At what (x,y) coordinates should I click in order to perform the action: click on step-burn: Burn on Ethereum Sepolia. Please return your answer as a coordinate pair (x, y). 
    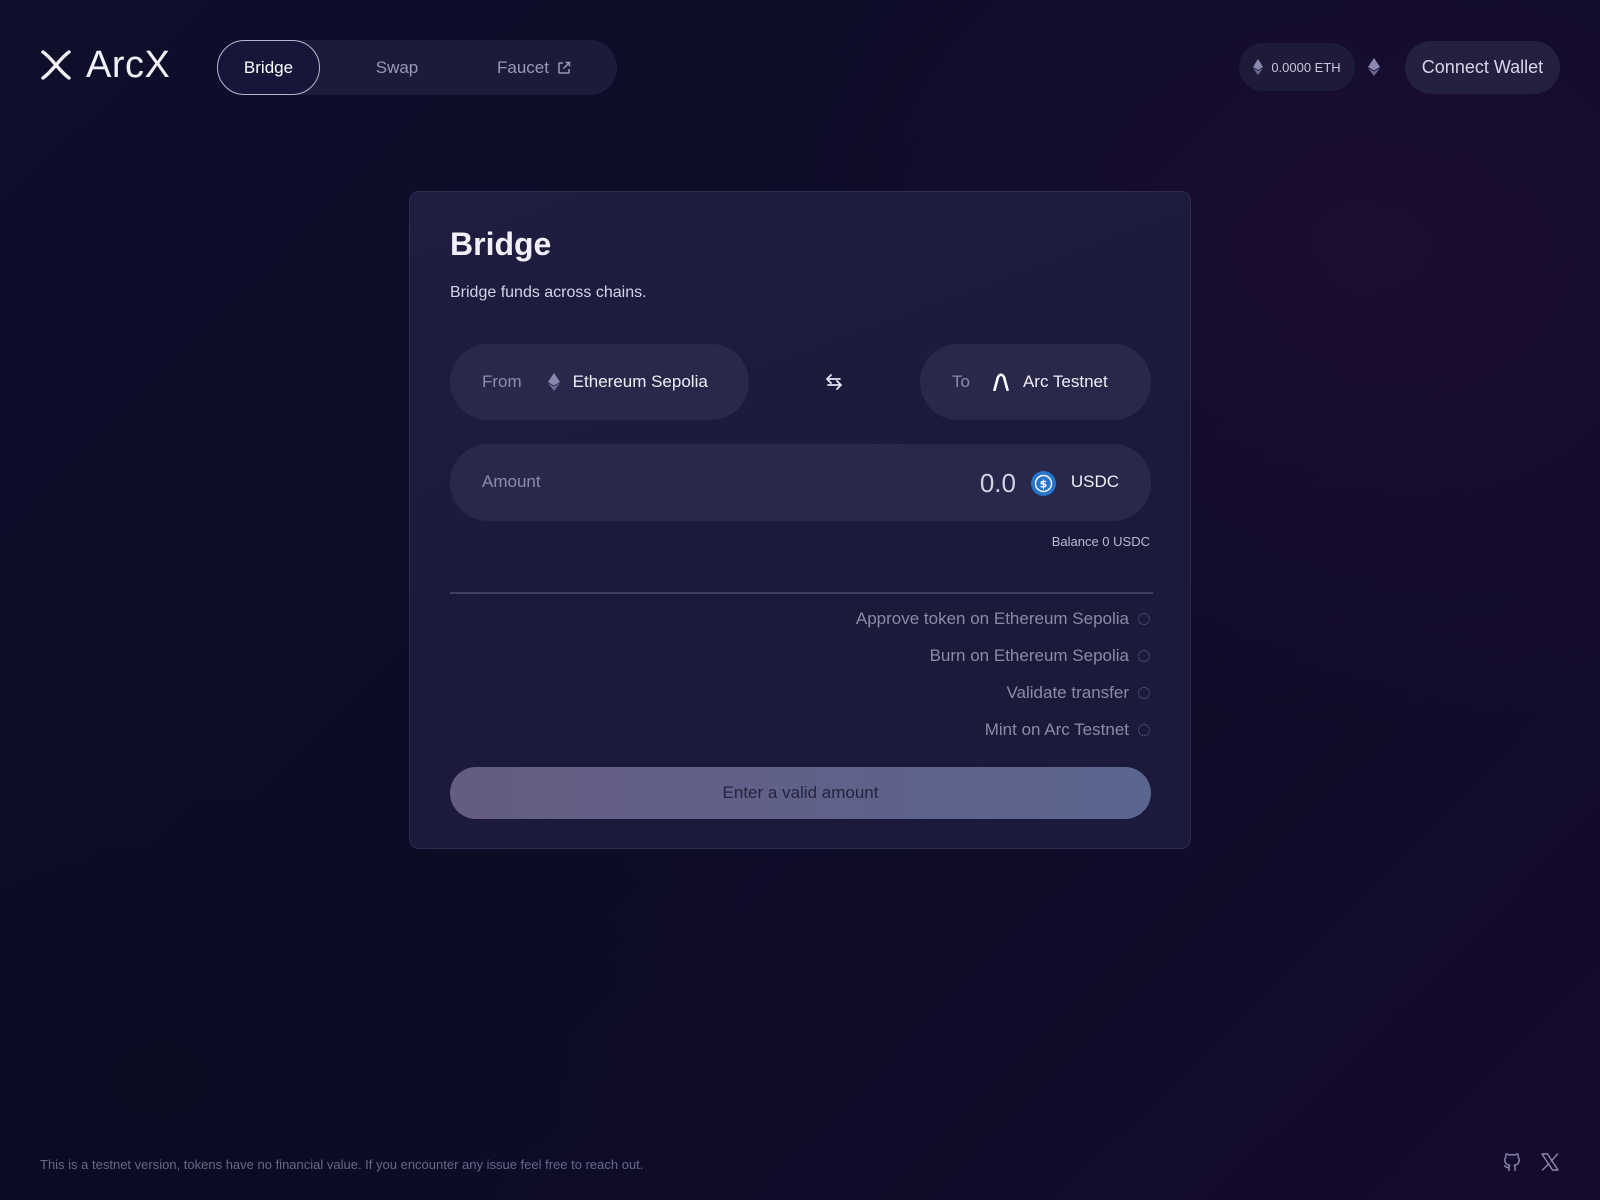
    Looking at the image, I should click on (1040, 656).